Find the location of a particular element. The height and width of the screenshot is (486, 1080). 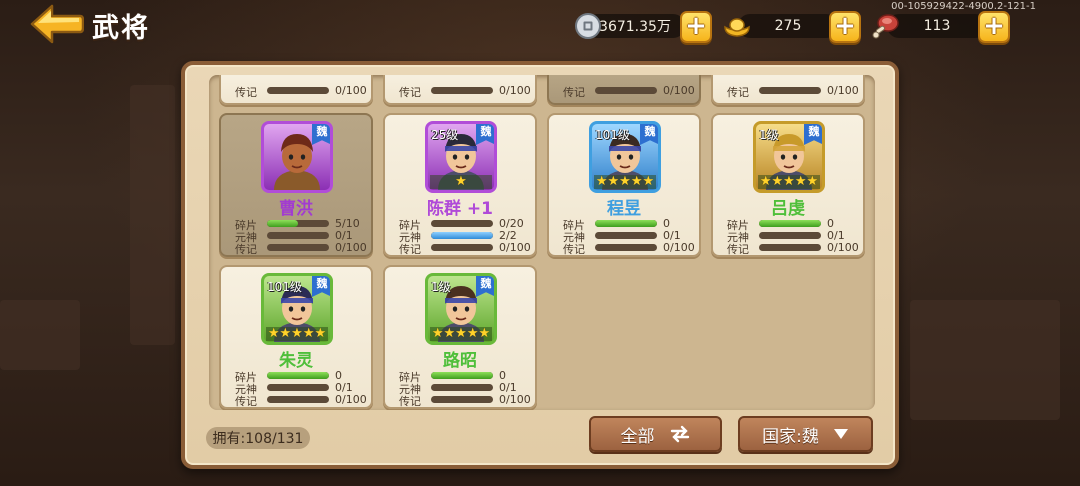

hero-name: 曹洪 is located at coordinates (296, 209).